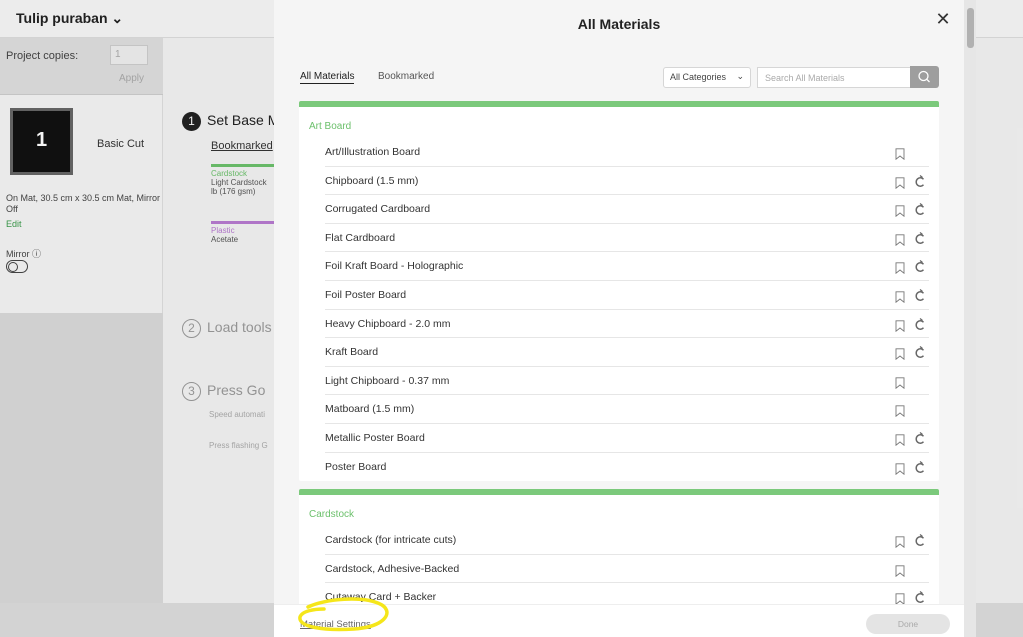  I want to click on category-select: All Categories ⌄, so click(707, 77).